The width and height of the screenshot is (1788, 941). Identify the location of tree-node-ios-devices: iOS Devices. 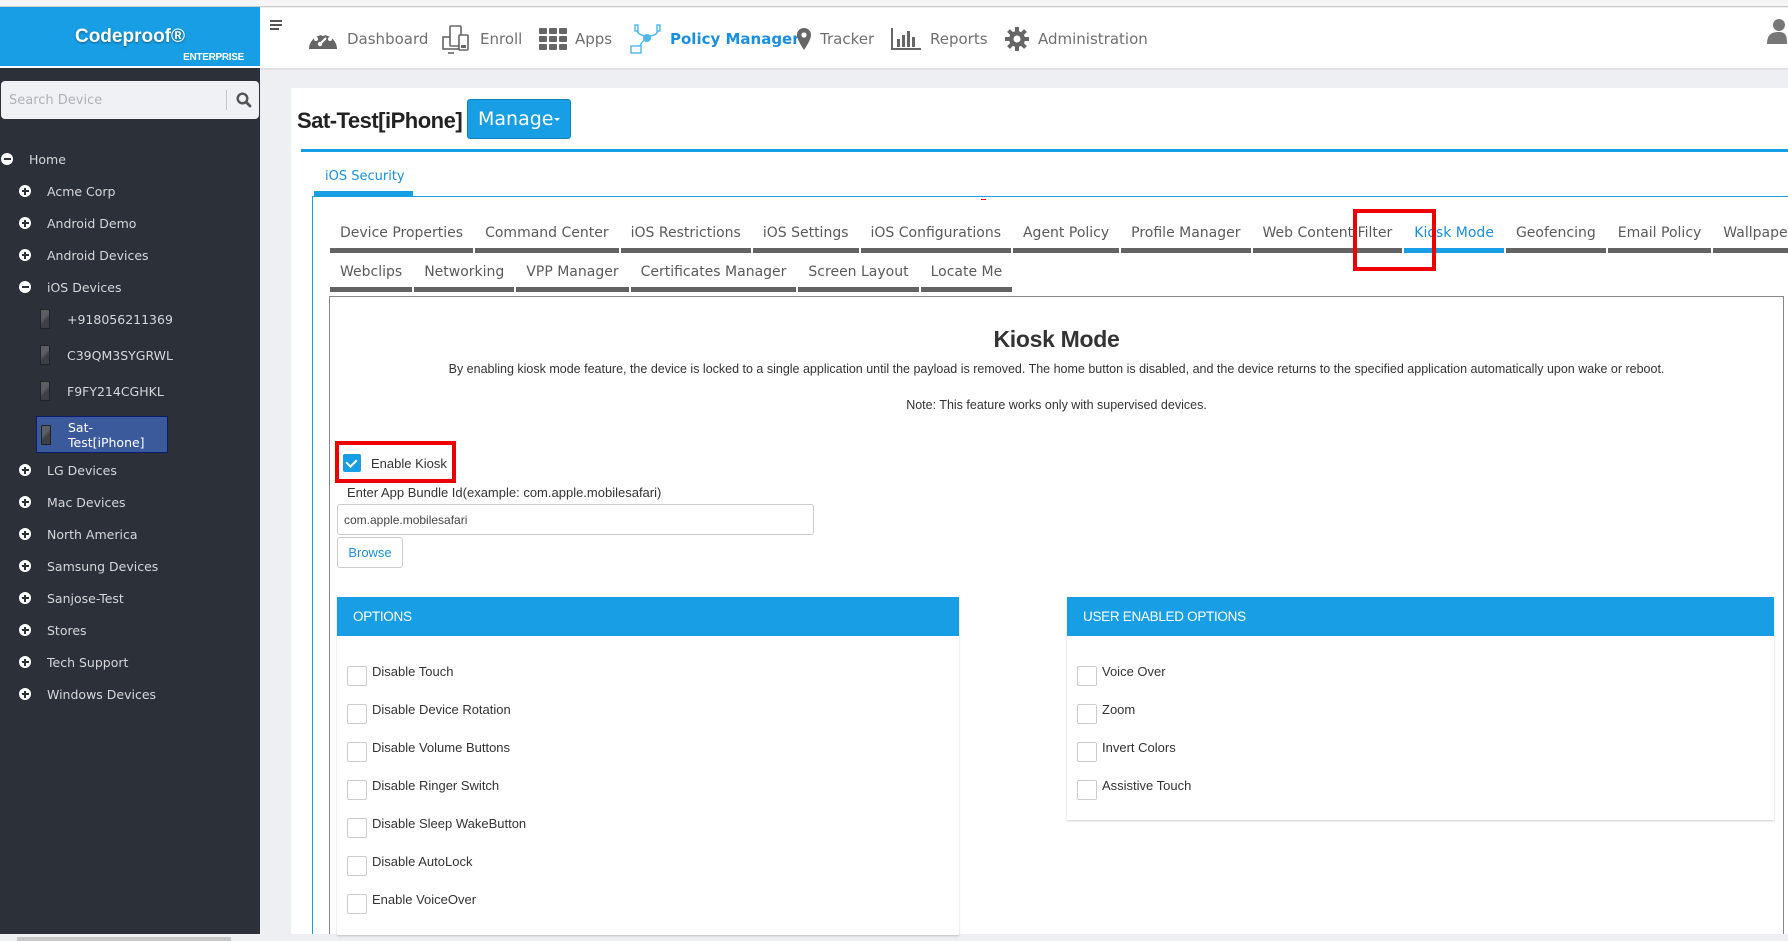
(70, 287).